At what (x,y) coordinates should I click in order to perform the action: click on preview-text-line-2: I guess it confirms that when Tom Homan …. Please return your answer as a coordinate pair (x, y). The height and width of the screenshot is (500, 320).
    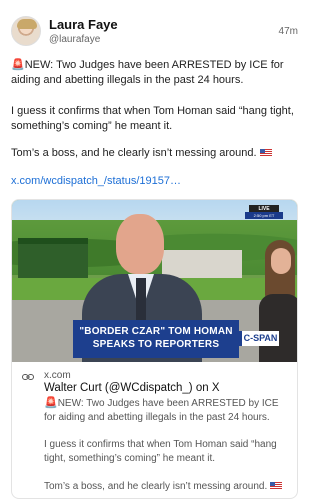
    Looking at the image, I should click on (160, 451).